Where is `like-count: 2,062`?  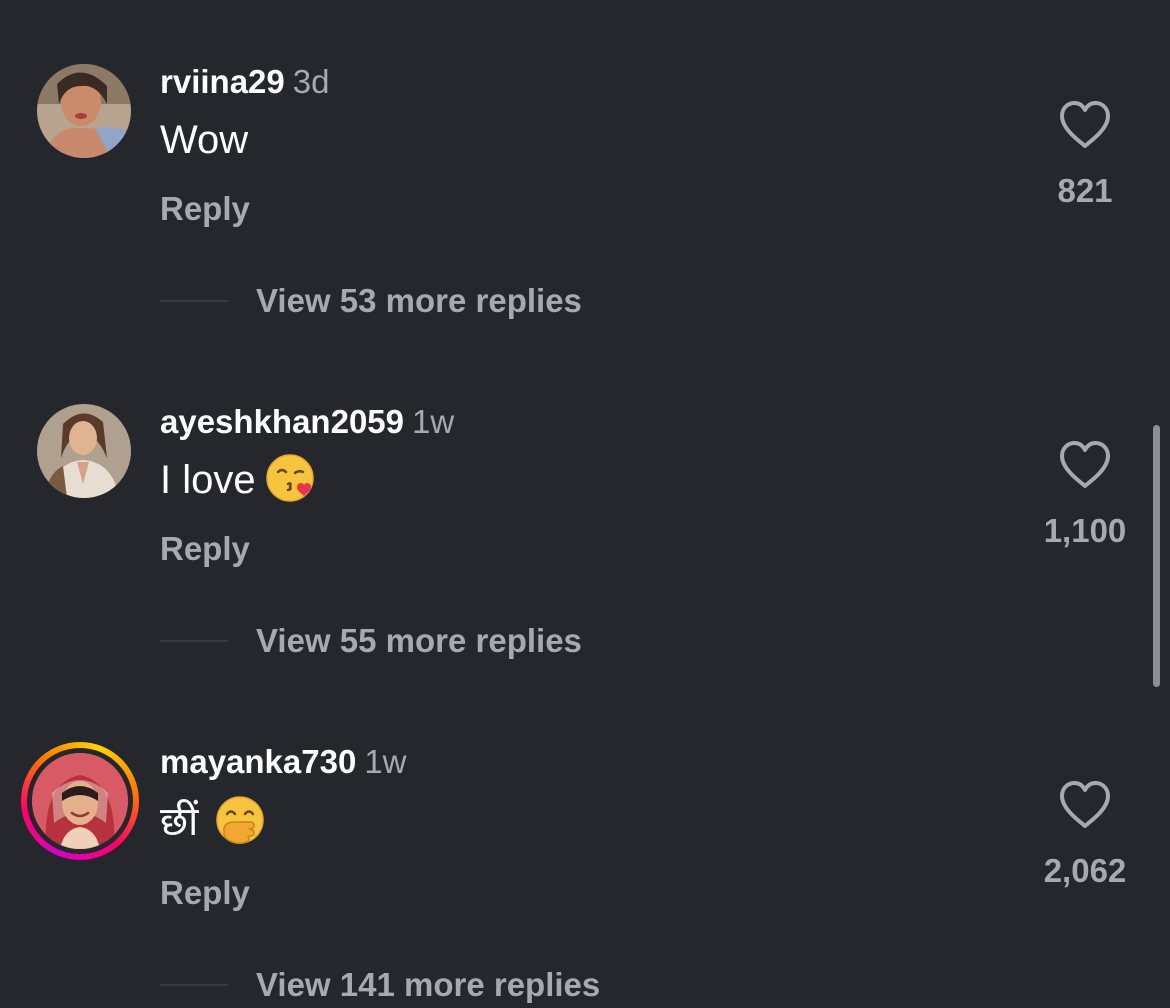
like-count: 2,062 is located at coordinates (1085, 870).